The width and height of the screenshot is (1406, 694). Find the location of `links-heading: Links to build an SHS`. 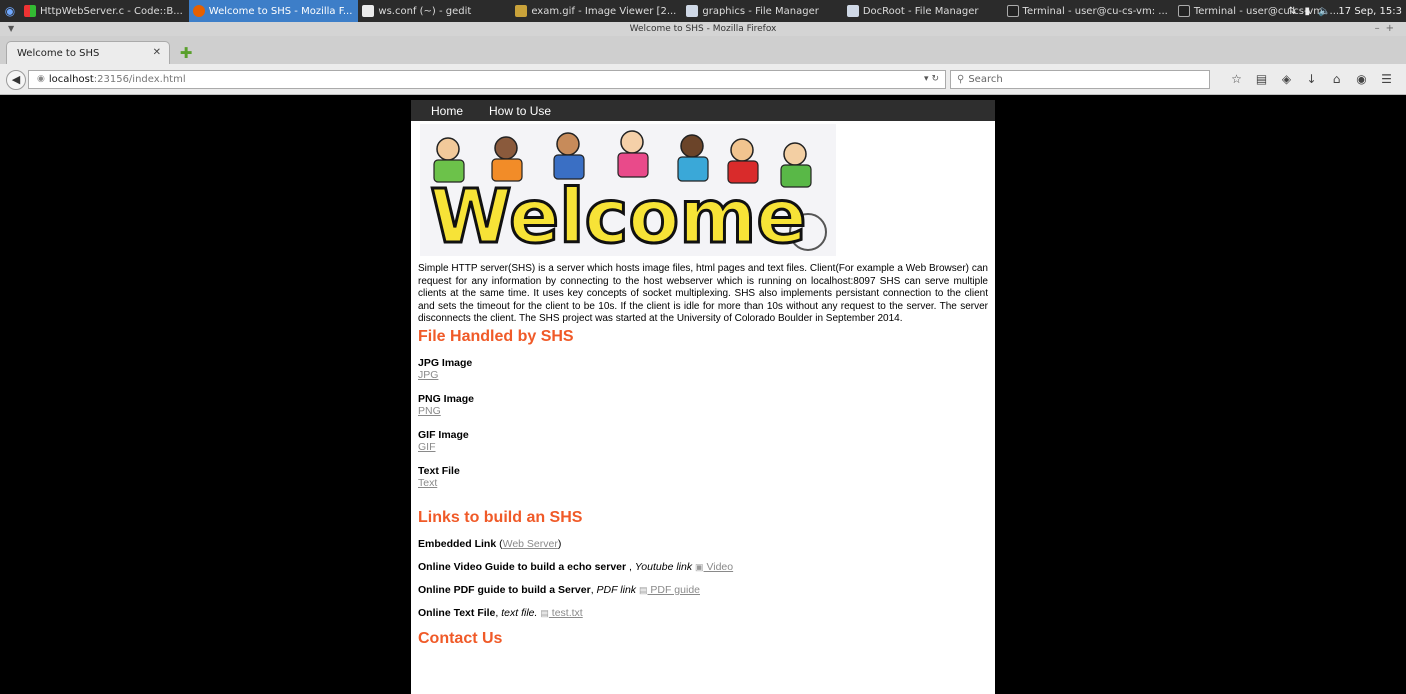

links-heading: Links to build an SHS is located at coordinates (500, 517).